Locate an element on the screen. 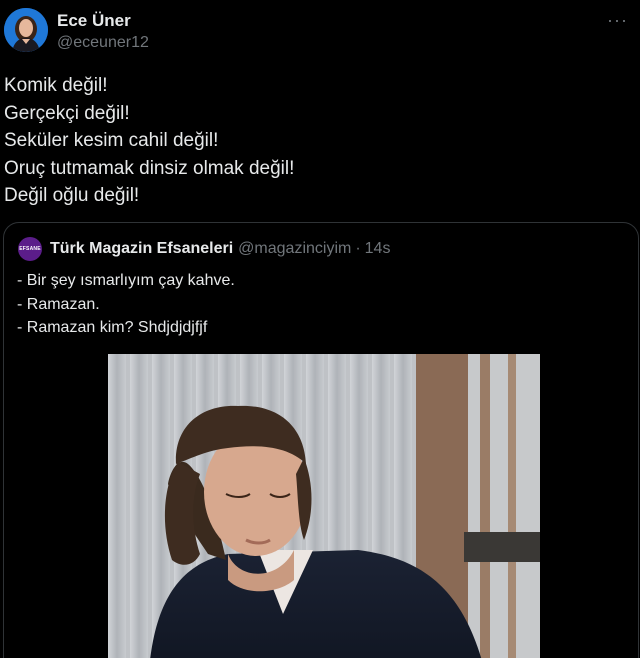 This screenshot has height=658, width=640. tweet-header: Ece Üner @eceuner12 is located at coordinates (76, 31).